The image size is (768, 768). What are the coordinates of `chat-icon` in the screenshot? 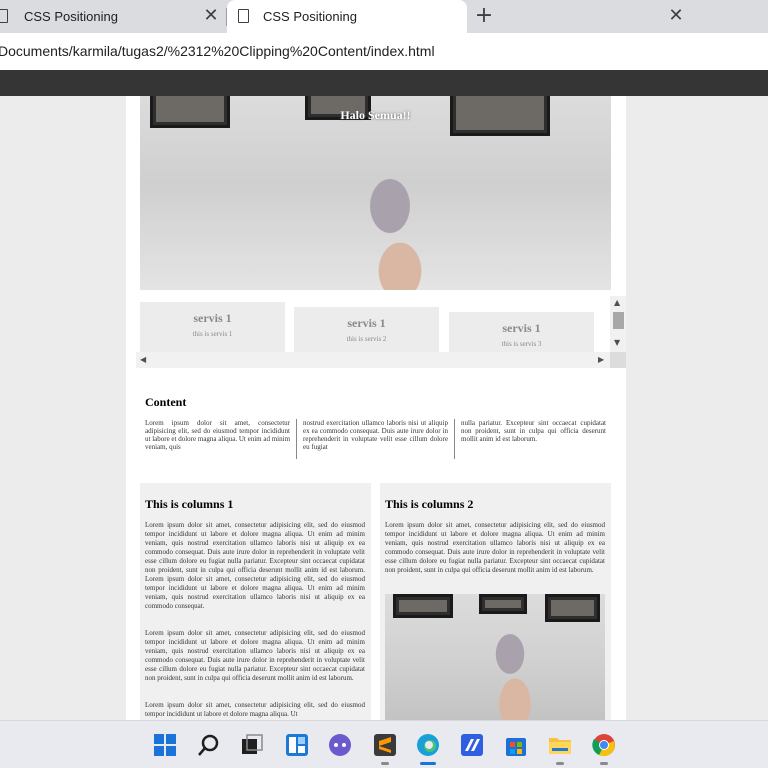 It's located at (340, 745).